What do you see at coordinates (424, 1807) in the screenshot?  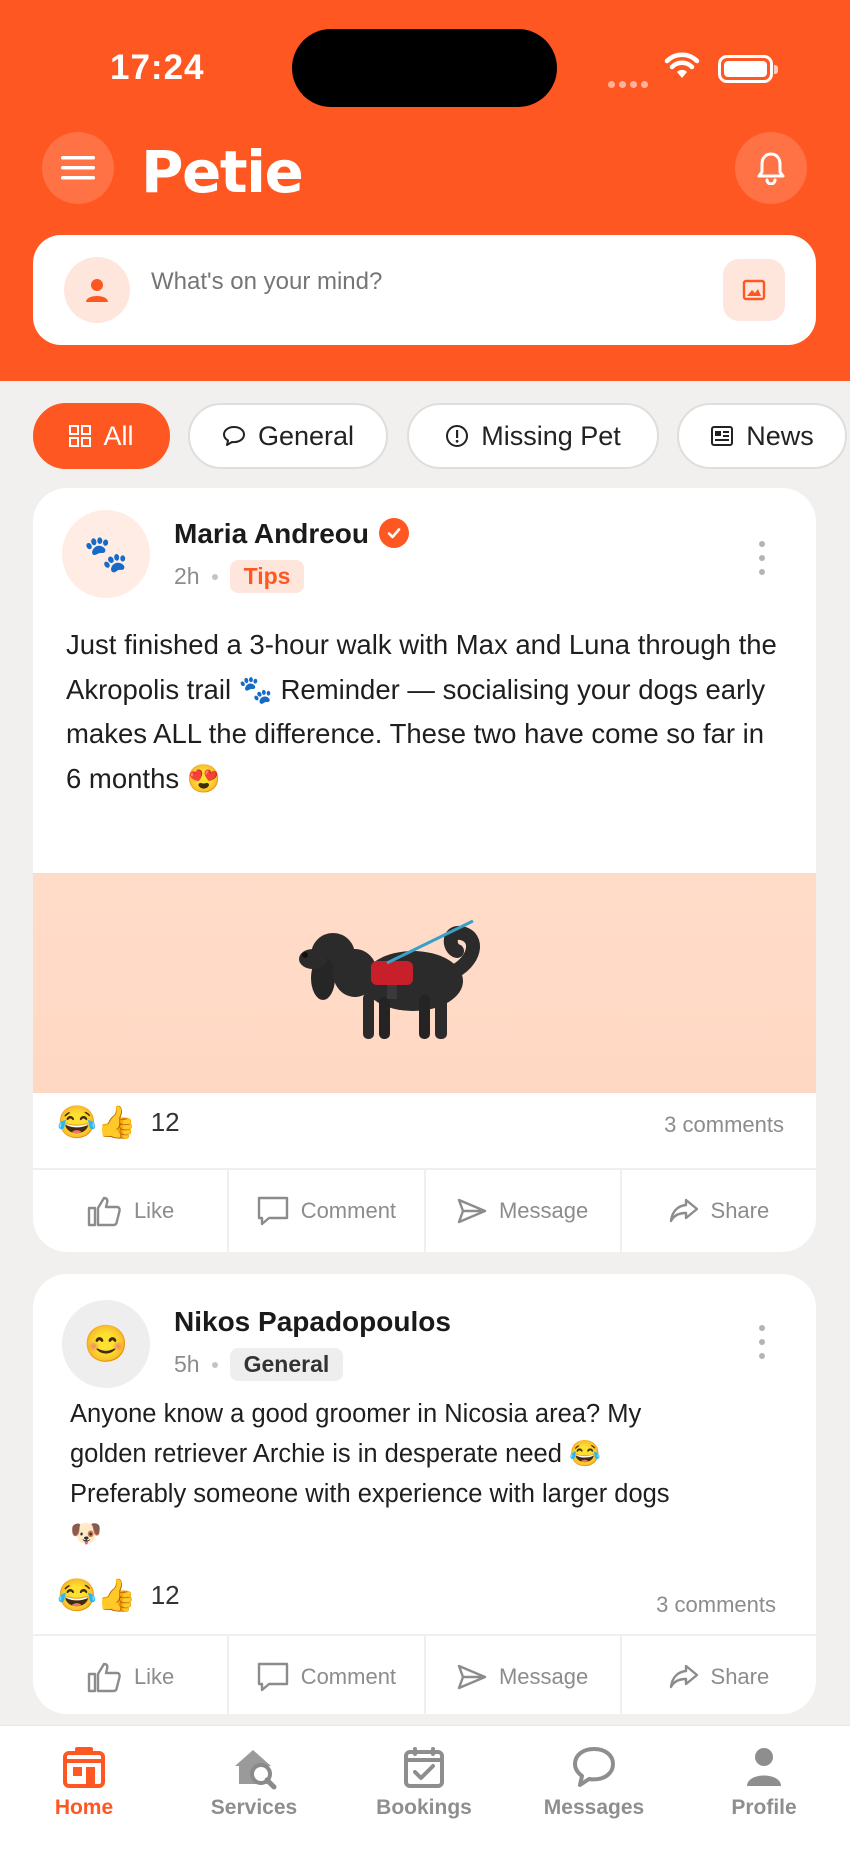 I see `nav-label: Bookings` at bounding box center [424, 1807].